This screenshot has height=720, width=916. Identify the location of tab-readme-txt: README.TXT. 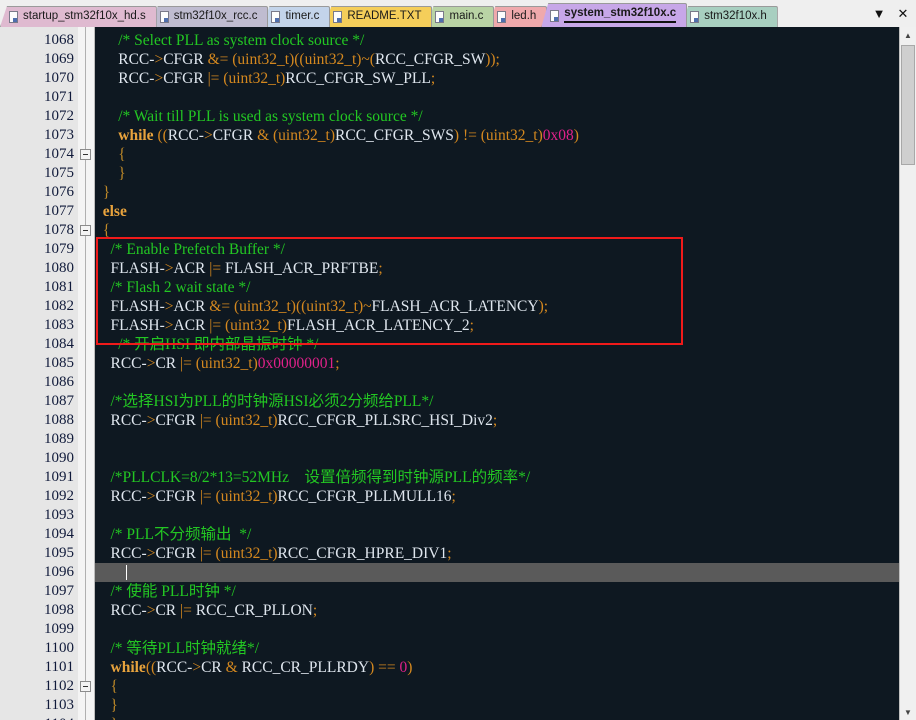
(378, 16).